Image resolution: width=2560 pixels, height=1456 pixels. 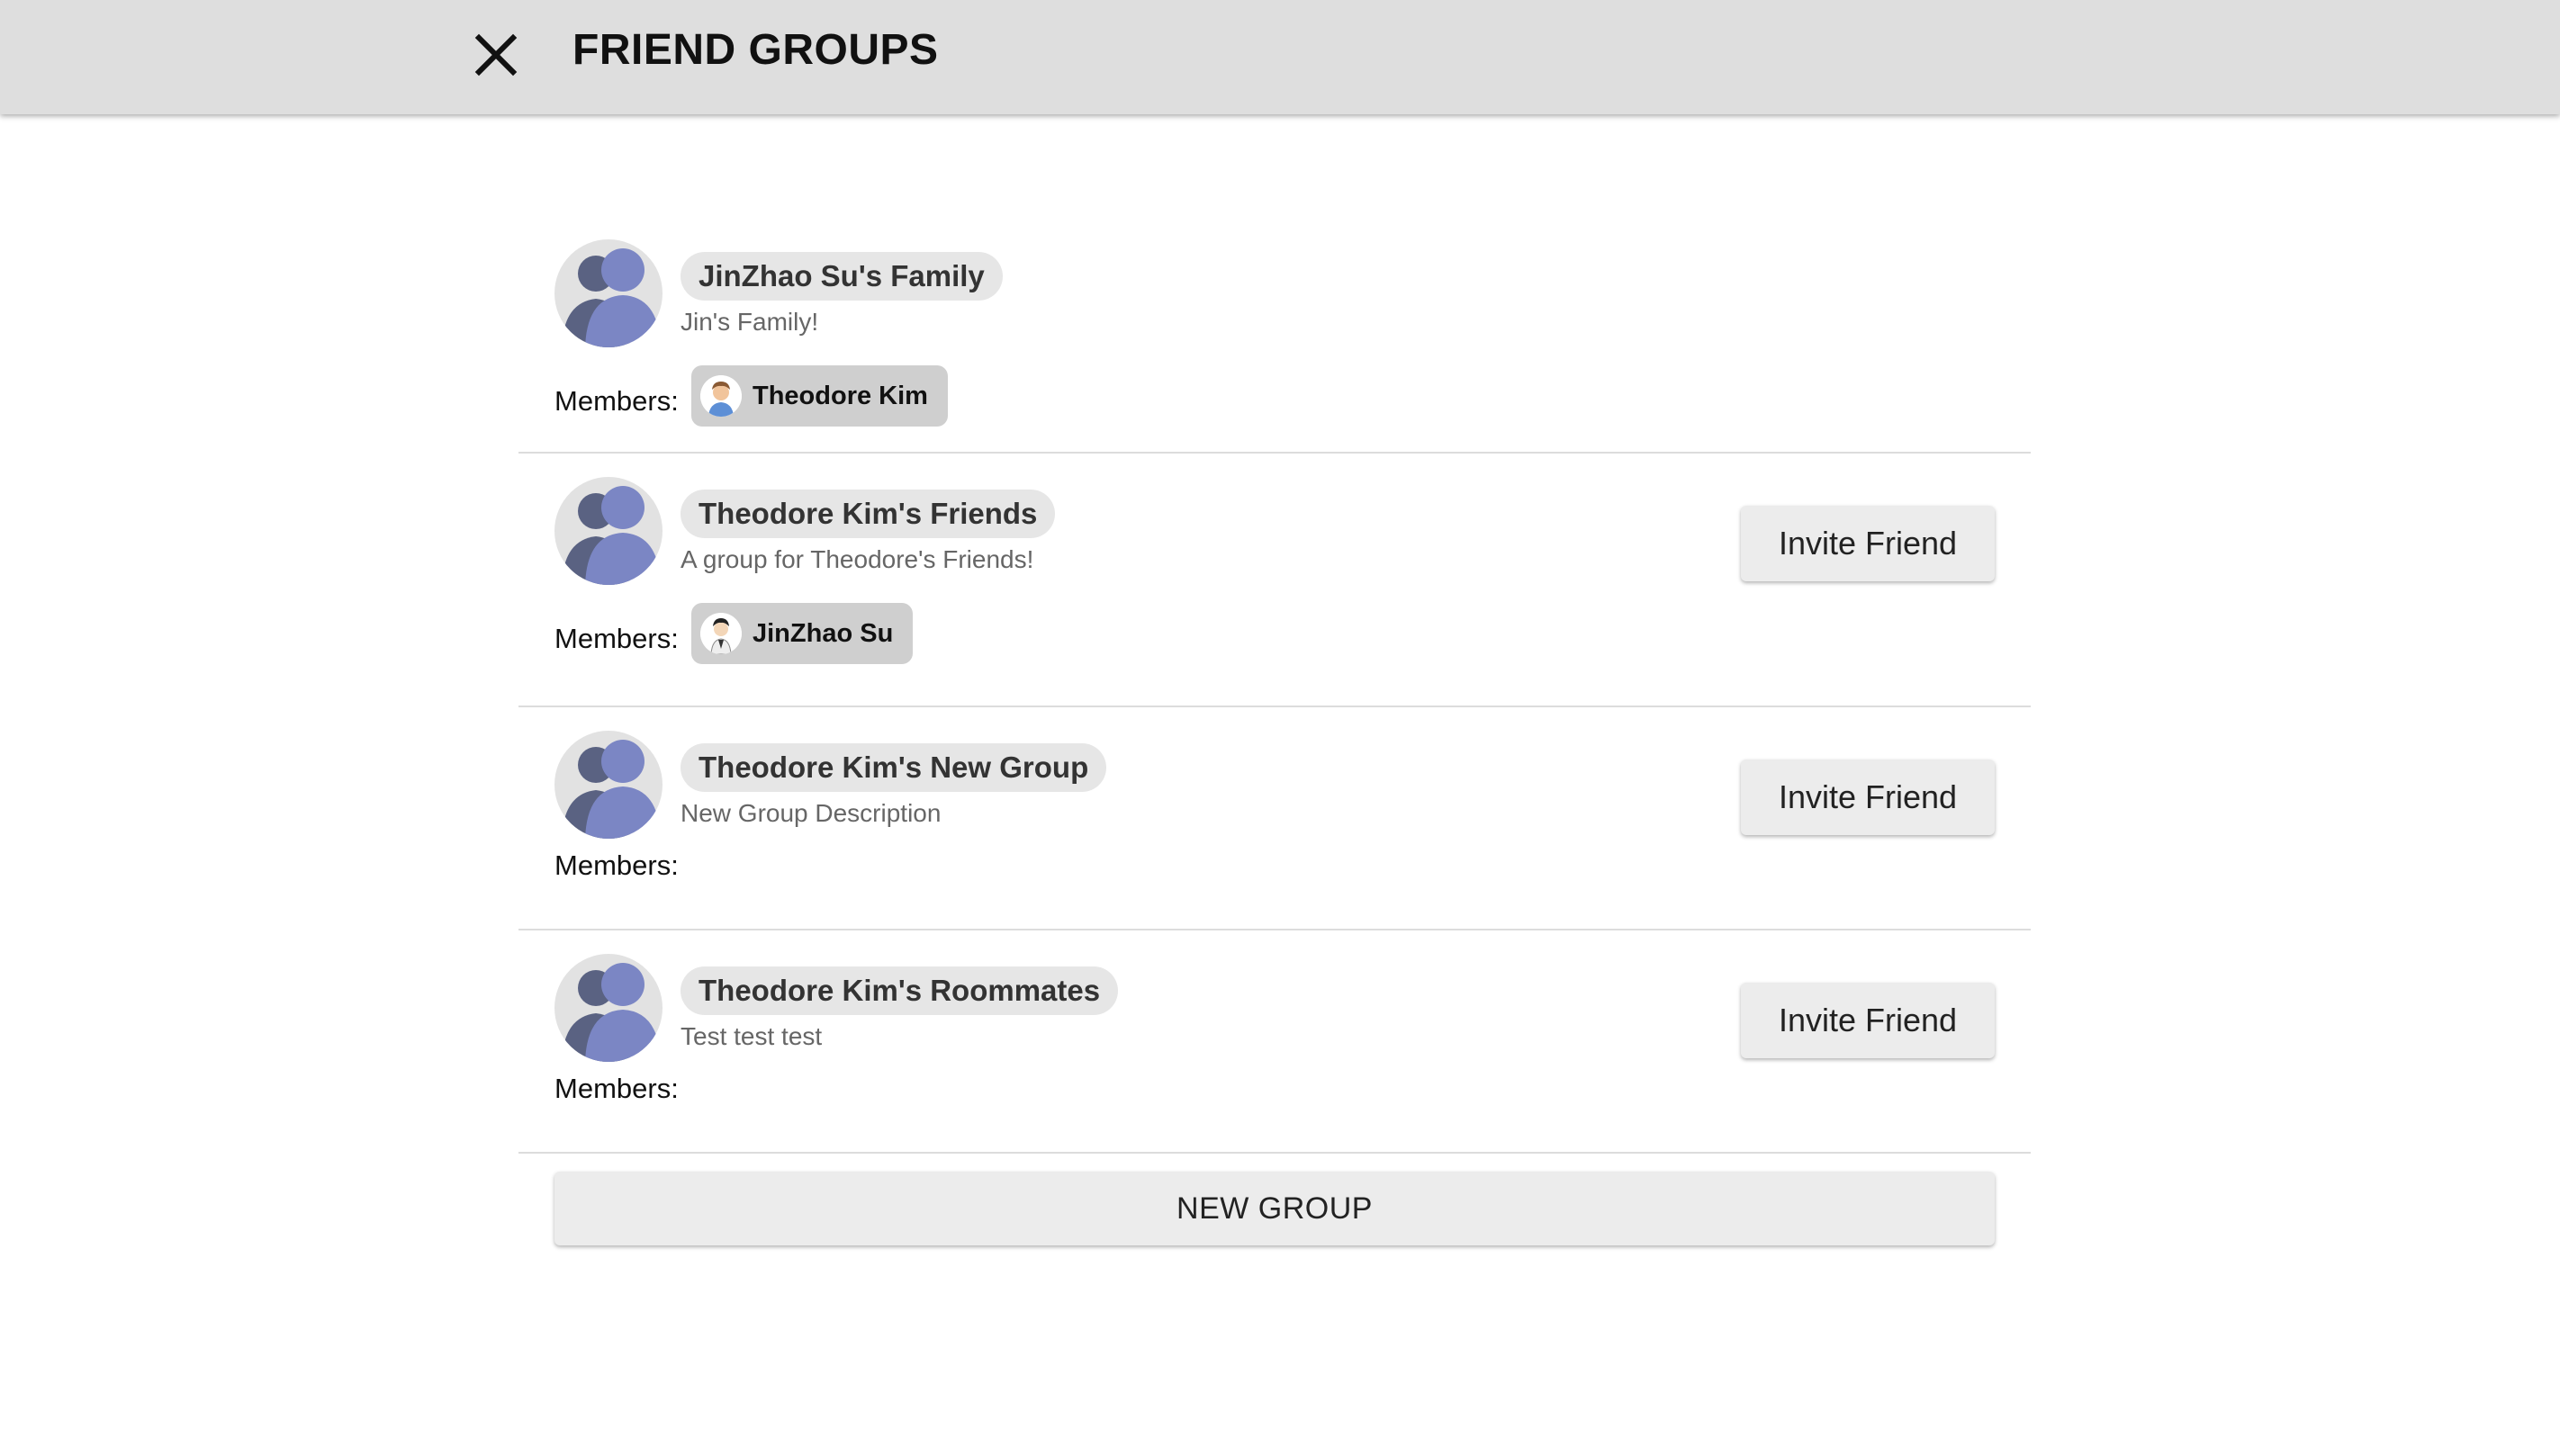 What do you see at coordinates (840, 396) in the screenshot?
I see `member-name: Theodore Kim` at bounding box center [840, 396].